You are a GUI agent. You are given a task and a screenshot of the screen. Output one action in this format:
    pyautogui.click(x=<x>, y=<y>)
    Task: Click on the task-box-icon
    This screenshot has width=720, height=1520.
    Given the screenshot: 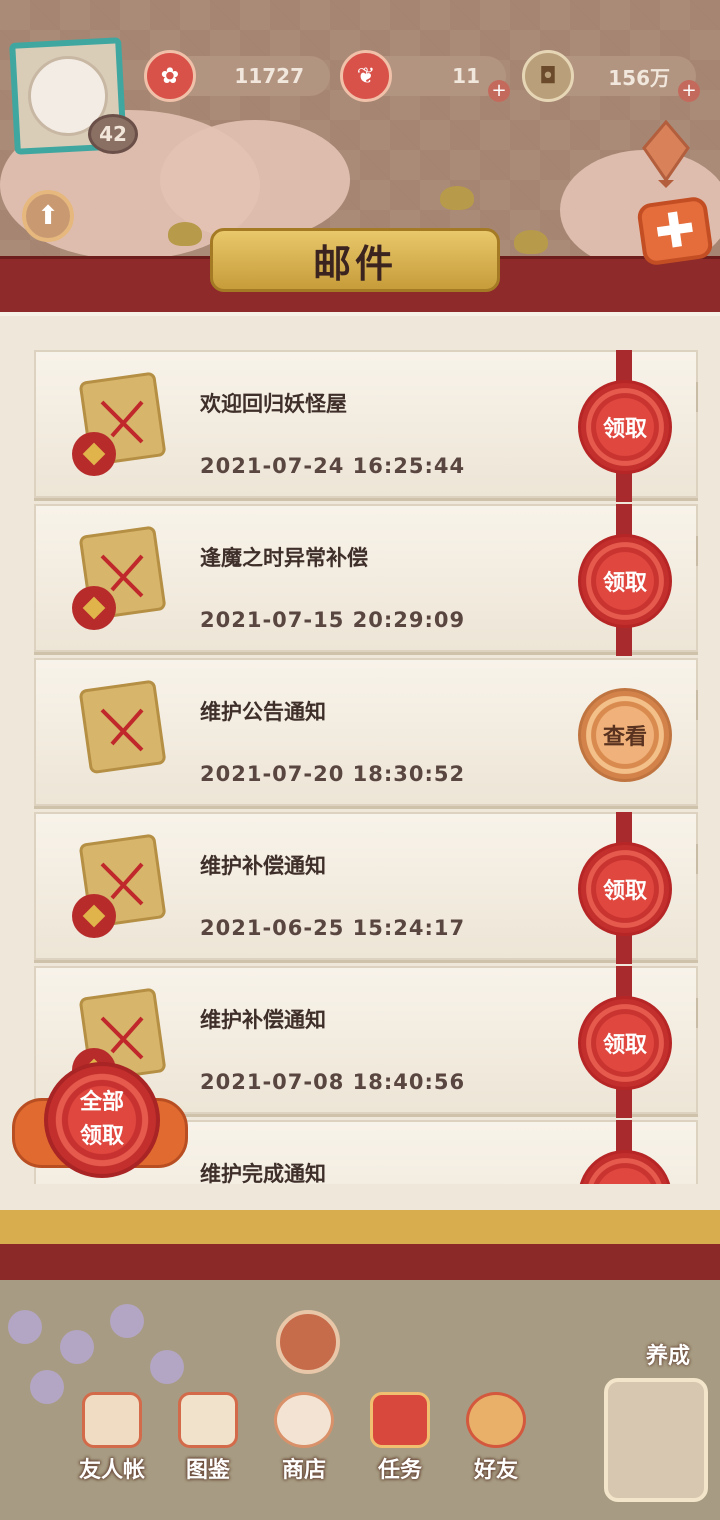 What is the action you would take?
    pyautogui.click(x=400, y=1420)
    